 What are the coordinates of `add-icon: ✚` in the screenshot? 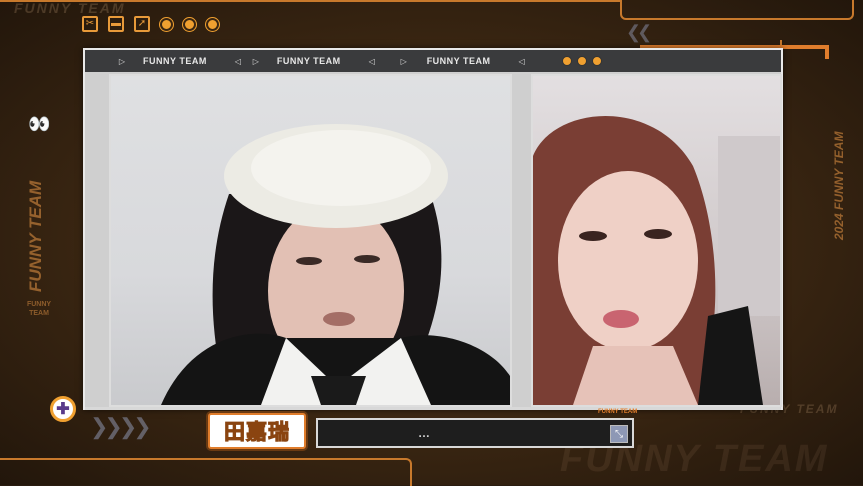 It's located at (63, 409).